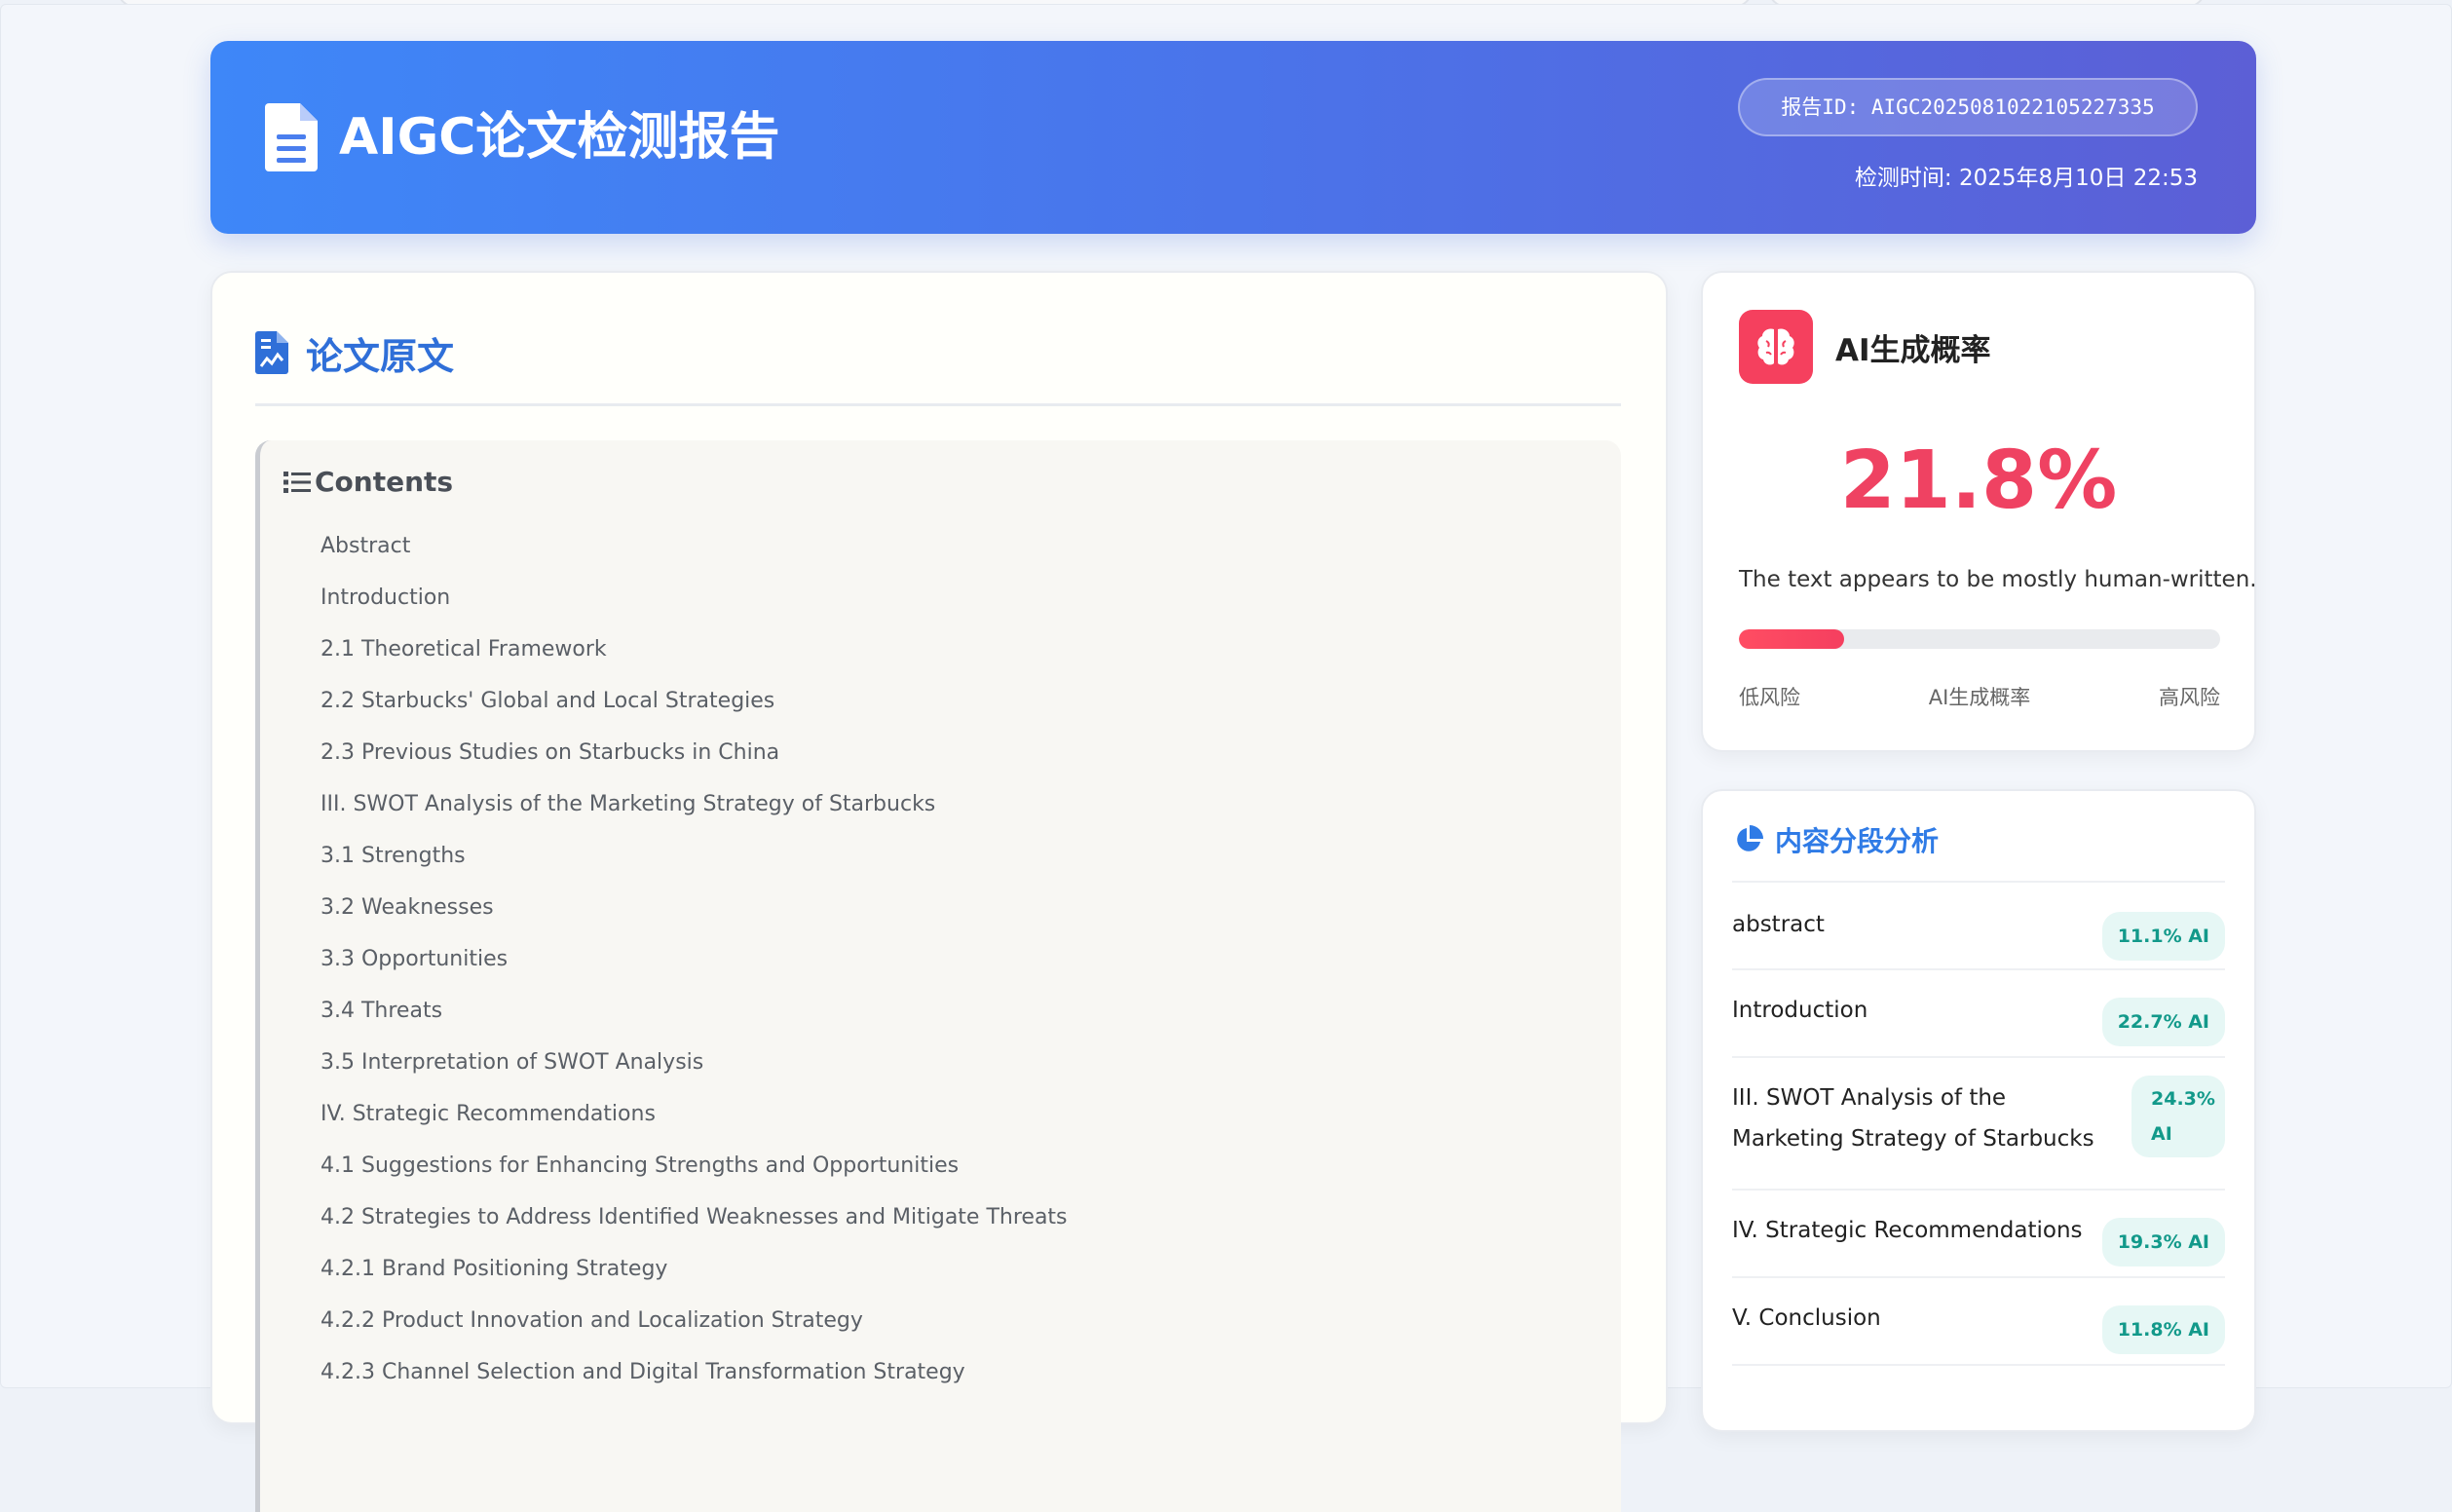 The height and width of the screenshot is (1512, 2452). I want to click on toc-item: 3.5 Interpretation of SWOT Analysis, so click(694, 1062).